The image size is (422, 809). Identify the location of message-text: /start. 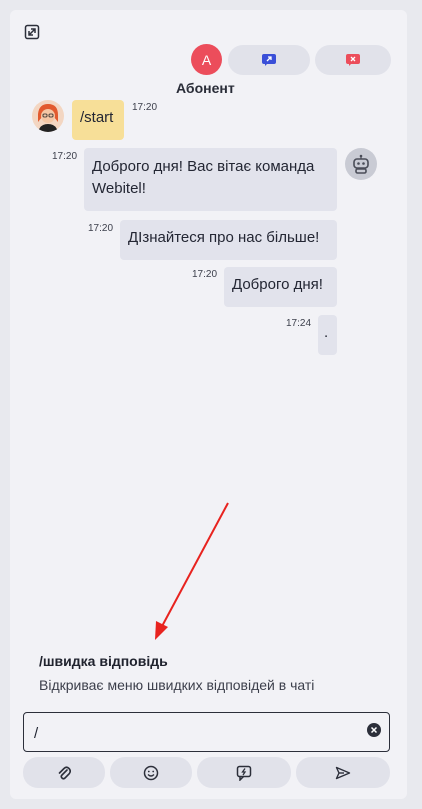
(97, 117).